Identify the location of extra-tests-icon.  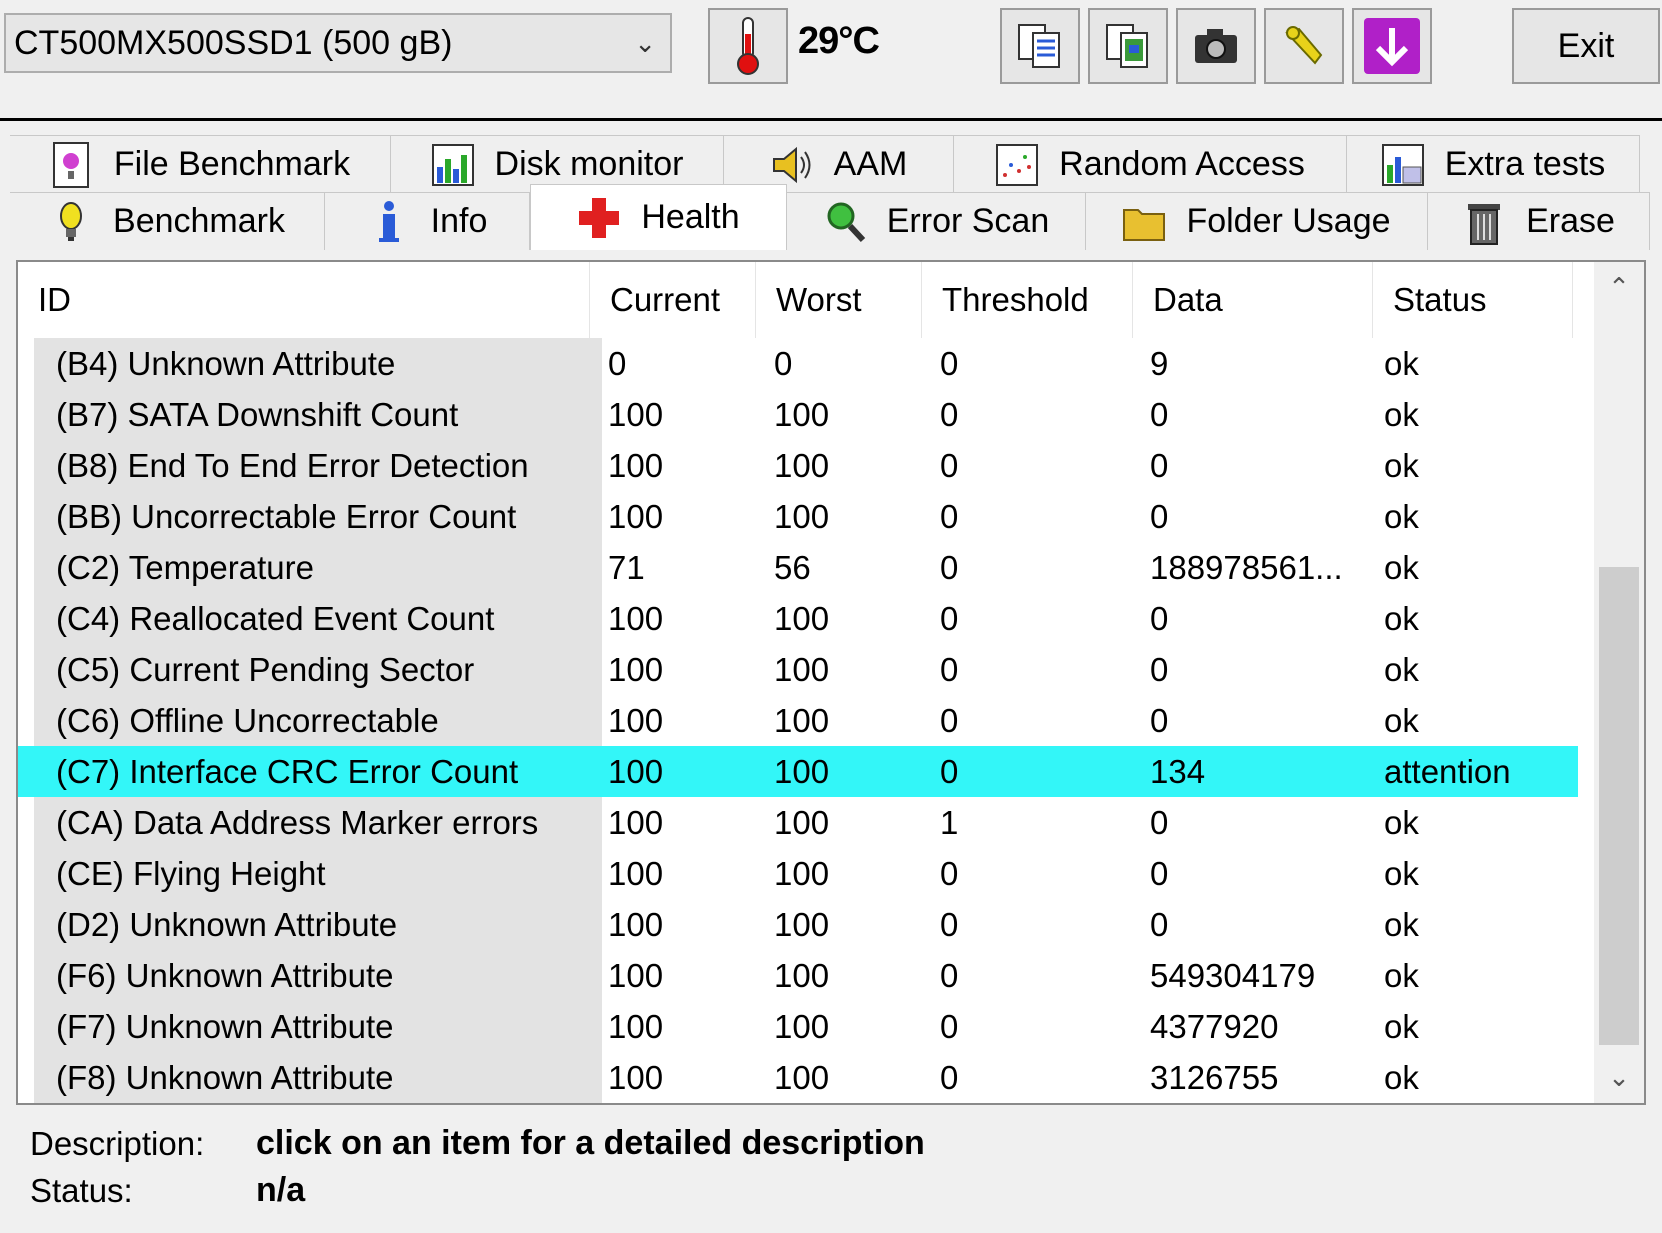
(1402, 164).